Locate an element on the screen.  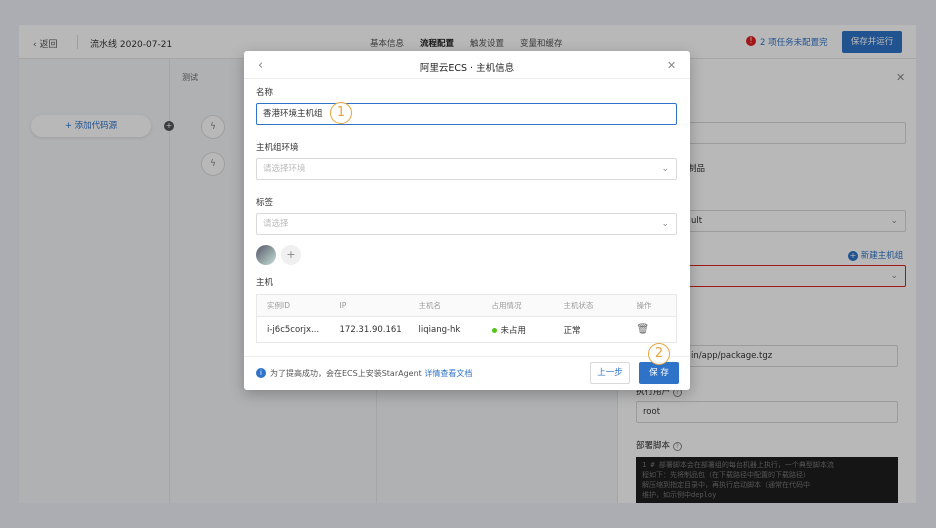
status-dot is located at coordinates (494, 330).